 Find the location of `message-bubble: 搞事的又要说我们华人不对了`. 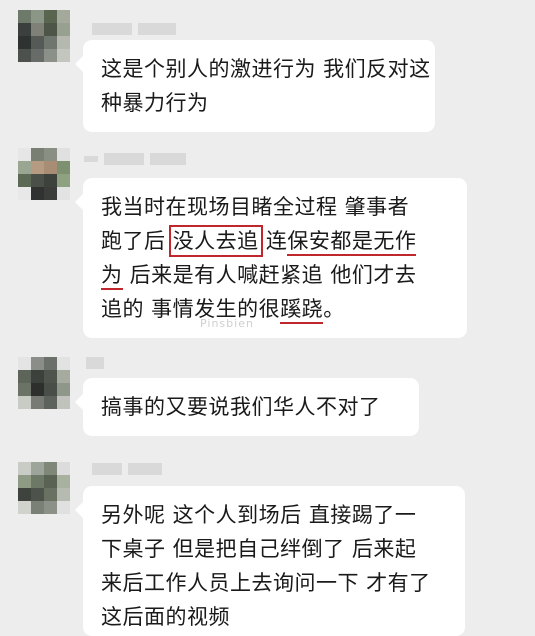

message-bubble: 搞事的又要说我们华人不对了 is located at coordinates (247, 407).